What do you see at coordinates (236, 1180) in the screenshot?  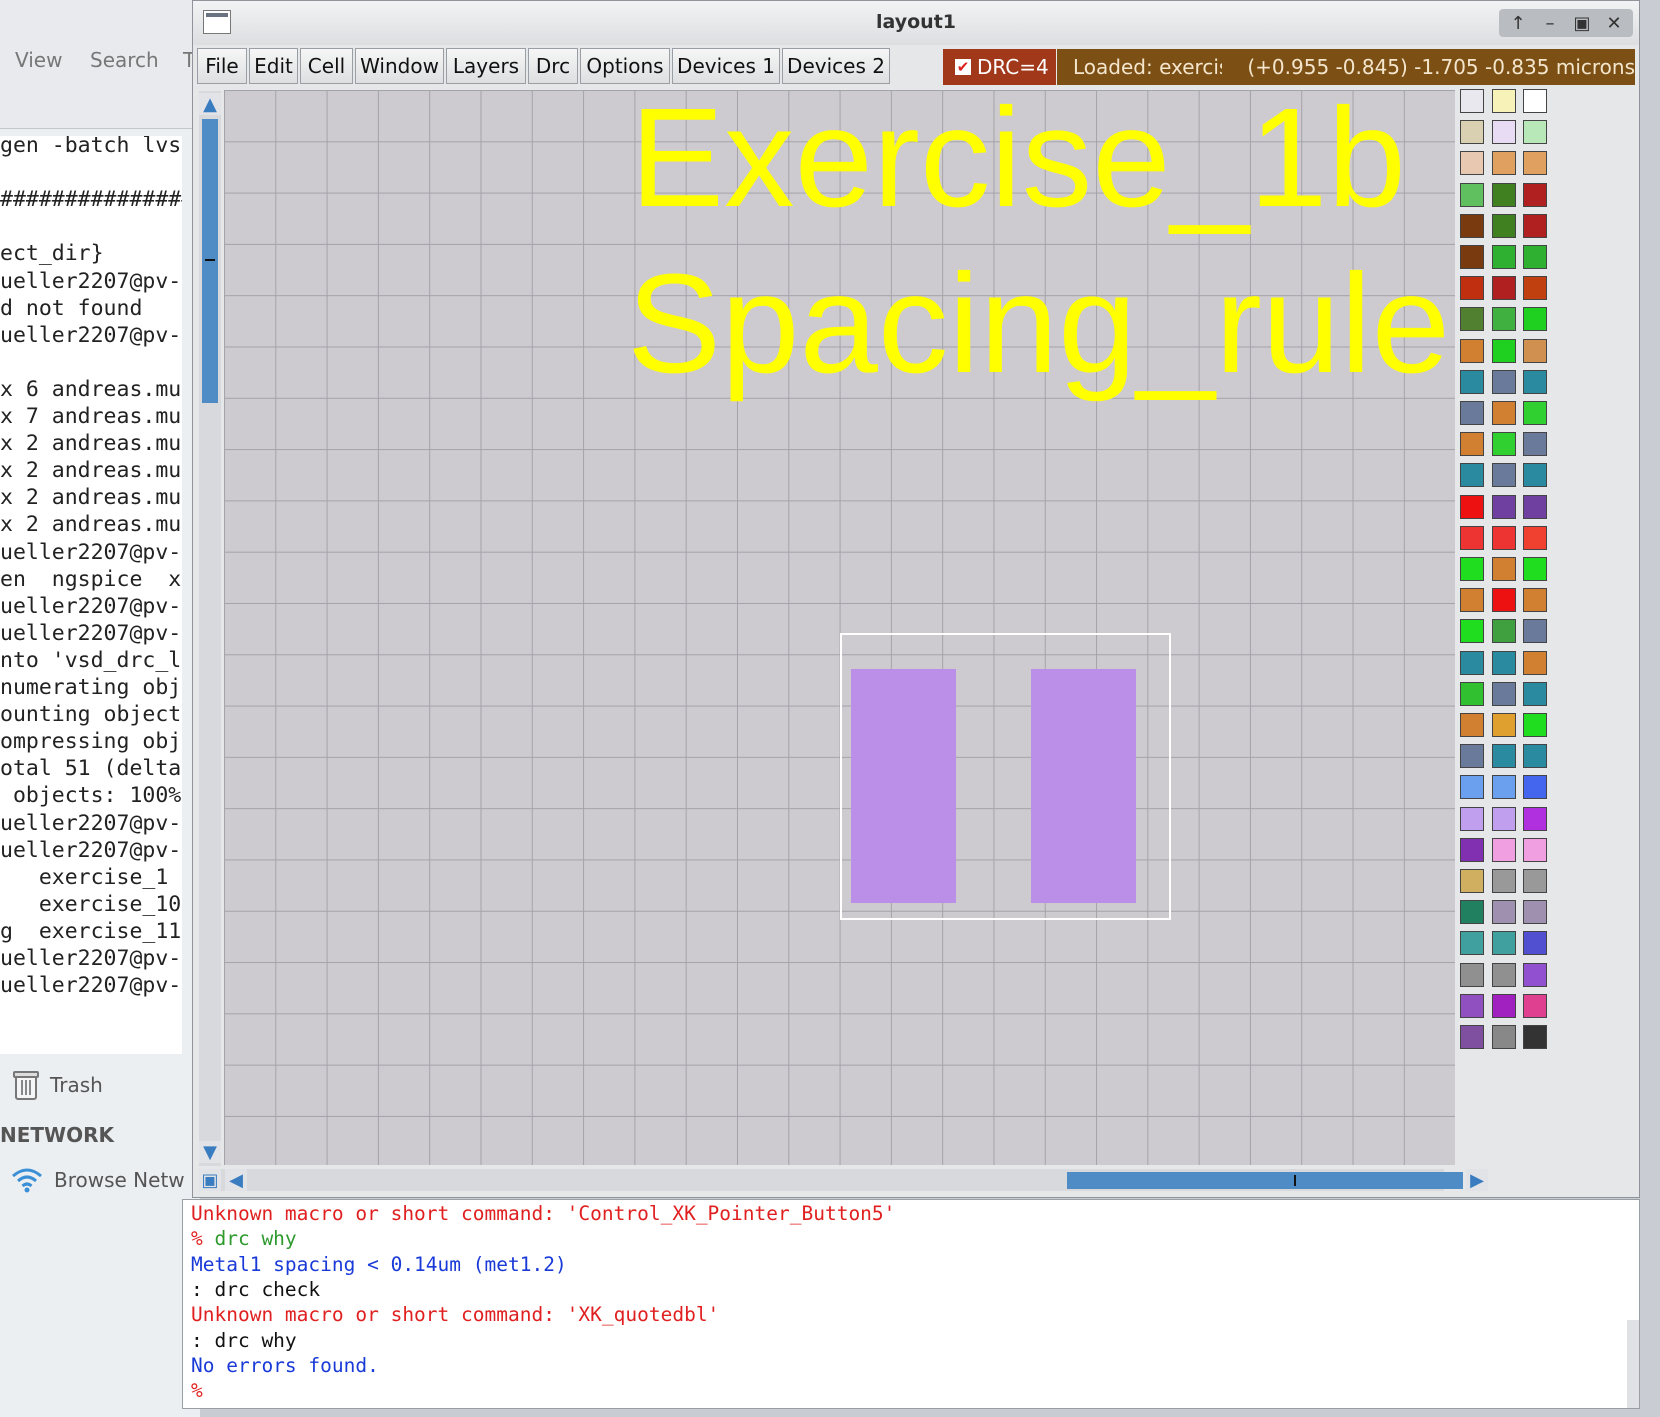 I see `scroll-left-icon: ◀` at bounding box center [236, 1180].